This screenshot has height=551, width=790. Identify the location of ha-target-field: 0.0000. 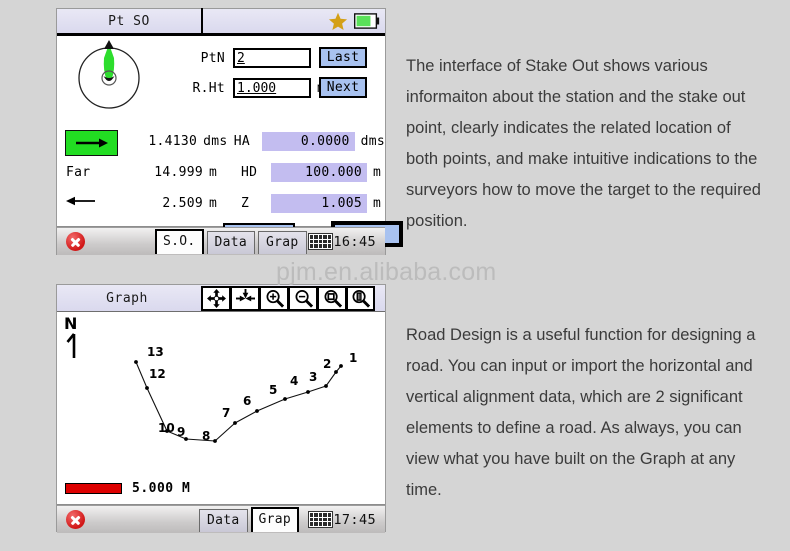
(308, 141).